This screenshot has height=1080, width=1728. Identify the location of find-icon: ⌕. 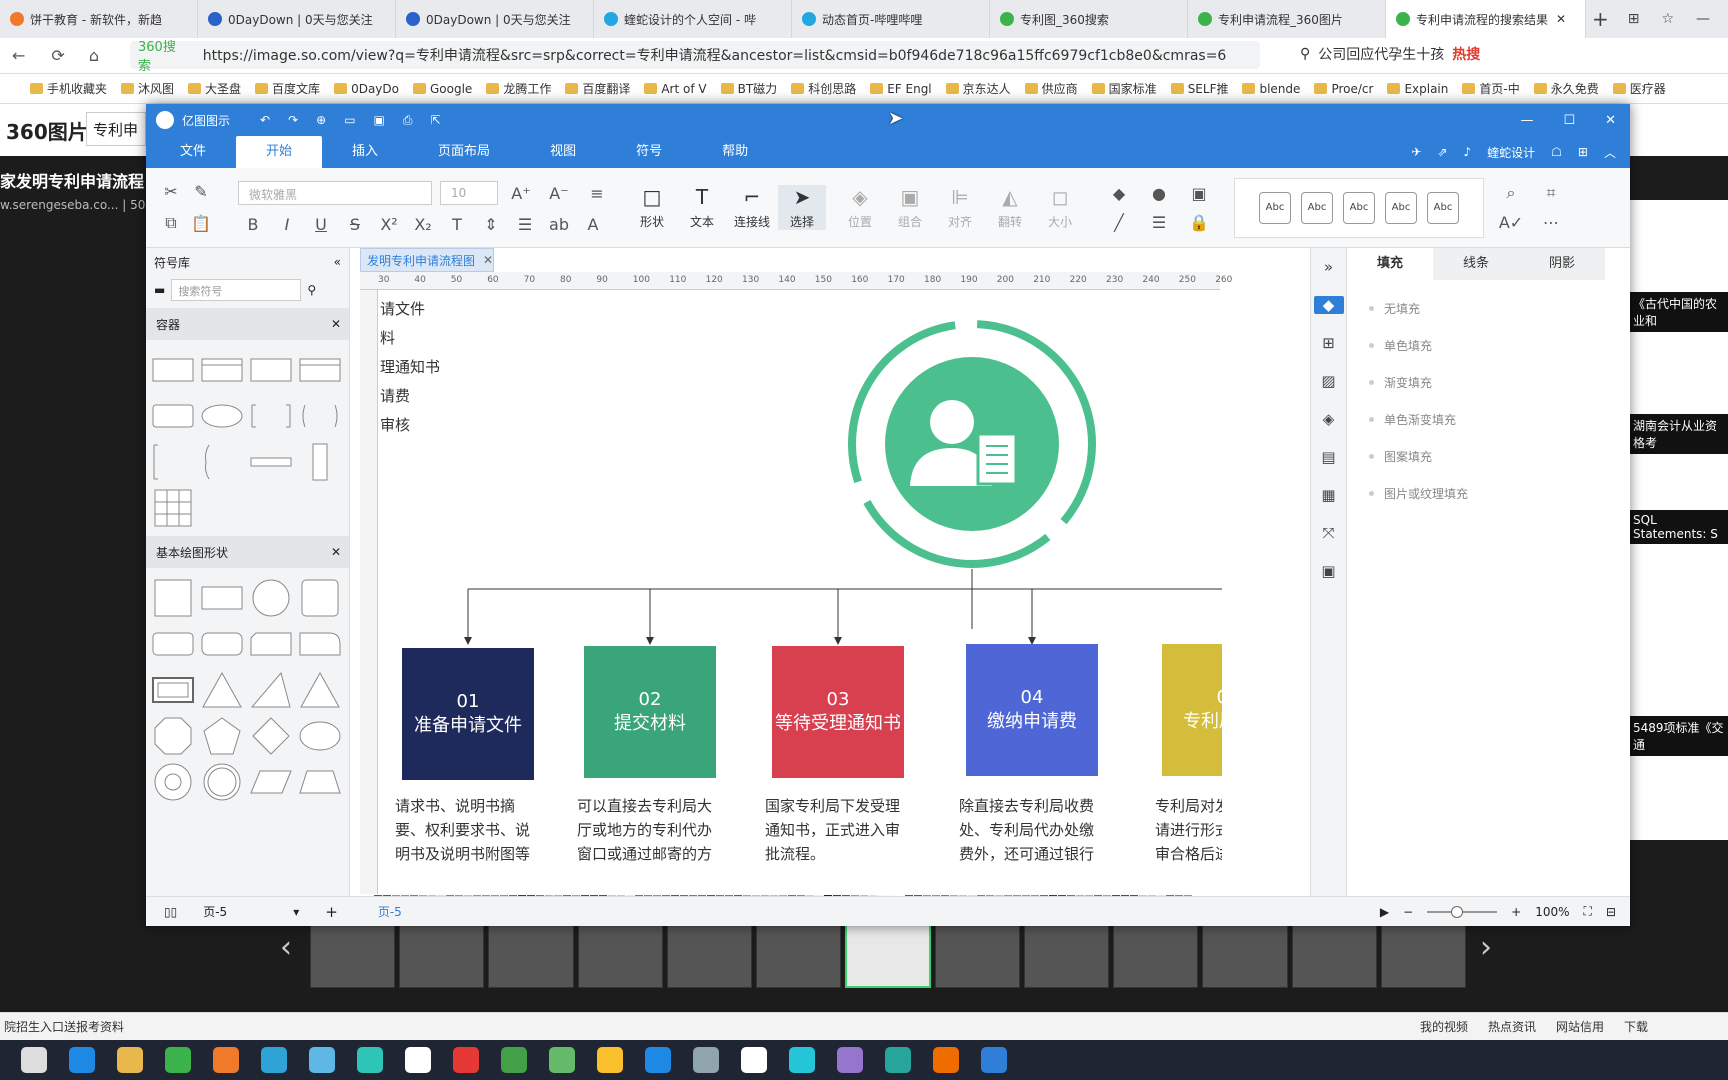
(1511, 193).